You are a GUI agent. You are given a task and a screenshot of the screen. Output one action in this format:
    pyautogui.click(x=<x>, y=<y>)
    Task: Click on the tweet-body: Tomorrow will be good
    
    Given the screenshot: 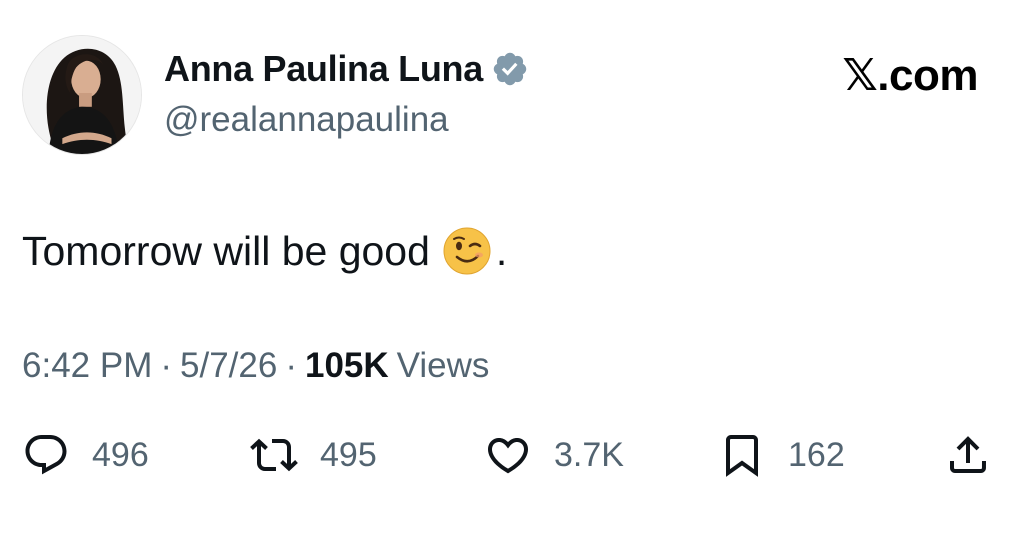 What is the action you would take?
    pyautogui.click(x=226, y=250)
    